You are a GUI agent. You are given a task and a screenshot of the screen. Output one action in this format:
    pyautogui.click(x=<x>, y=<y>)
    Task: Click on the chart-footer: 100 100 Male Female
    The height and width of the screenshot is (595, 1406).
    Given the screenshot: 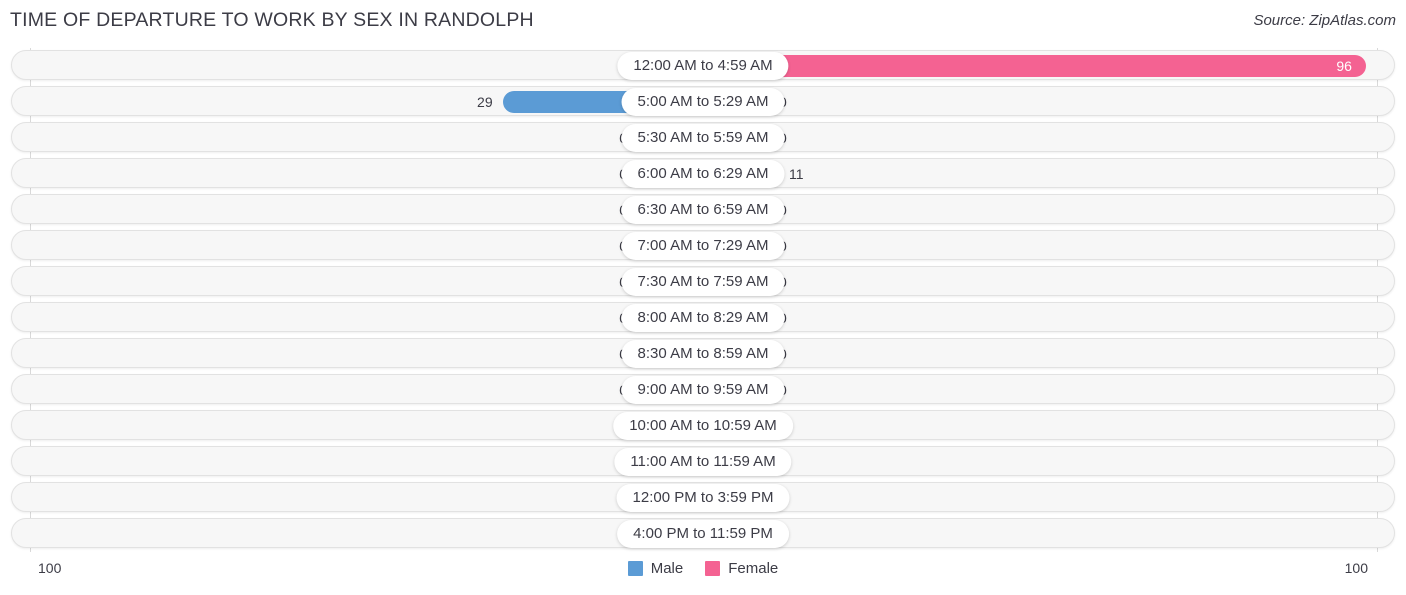 What is the action you would take?
    pyautogui.click(x=703, y=573)
    